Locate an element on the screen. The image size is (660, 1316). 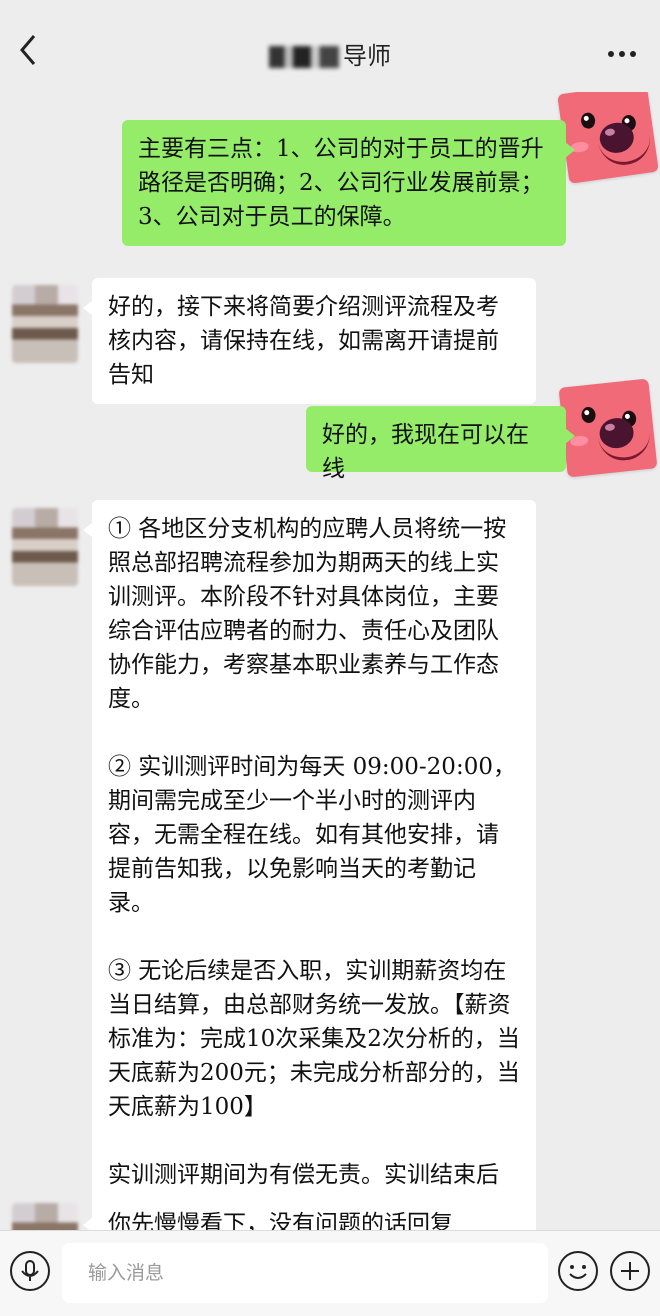
message-text: 好的，我现在可以在线 is located at coordinates (425, 452).